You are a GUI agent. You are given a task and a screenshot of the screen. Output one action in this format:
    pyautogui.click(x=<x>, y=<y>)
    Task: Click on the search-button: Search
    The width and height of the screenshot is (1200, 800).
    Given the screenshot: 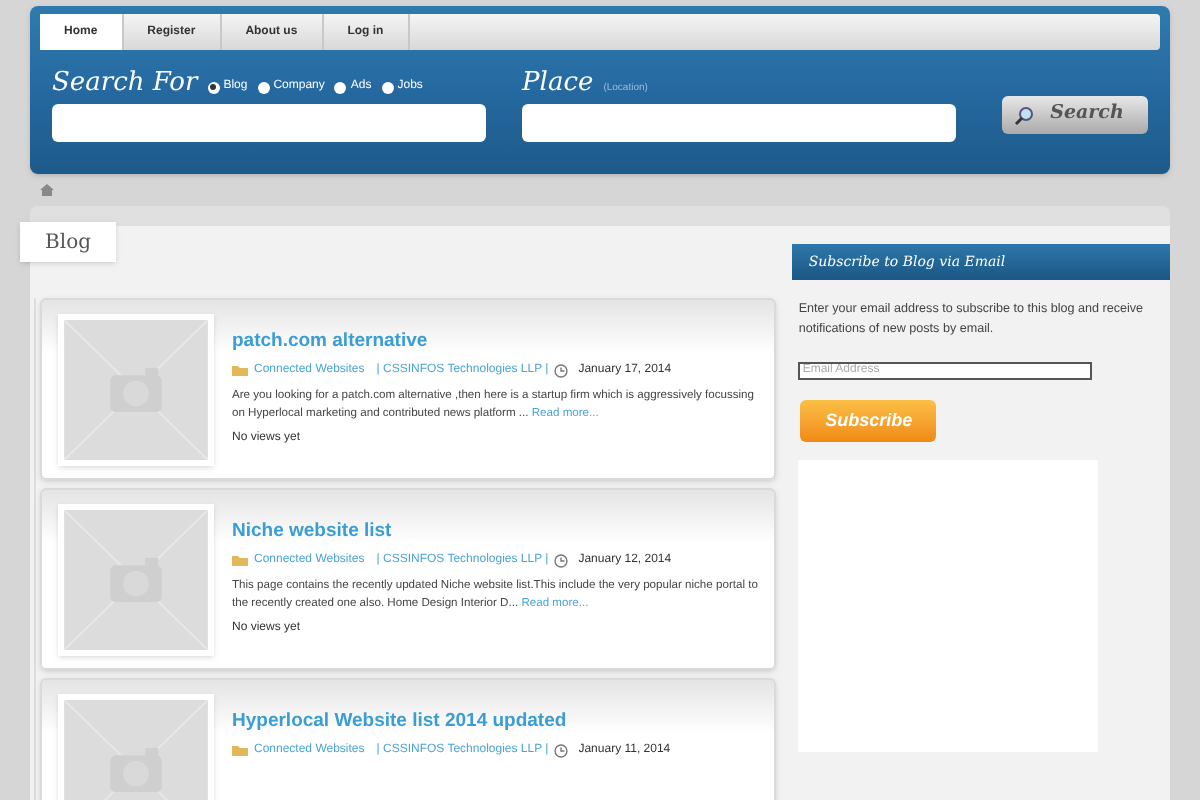 What is the action you would take?
    pyautogui.click(x=1075, y=115)
    